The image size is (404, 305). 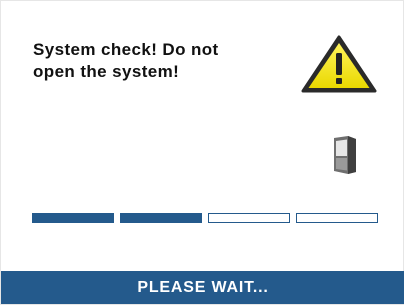 I want to click on status-message: System check! Do not open the system!, so click(x=158, y=61).